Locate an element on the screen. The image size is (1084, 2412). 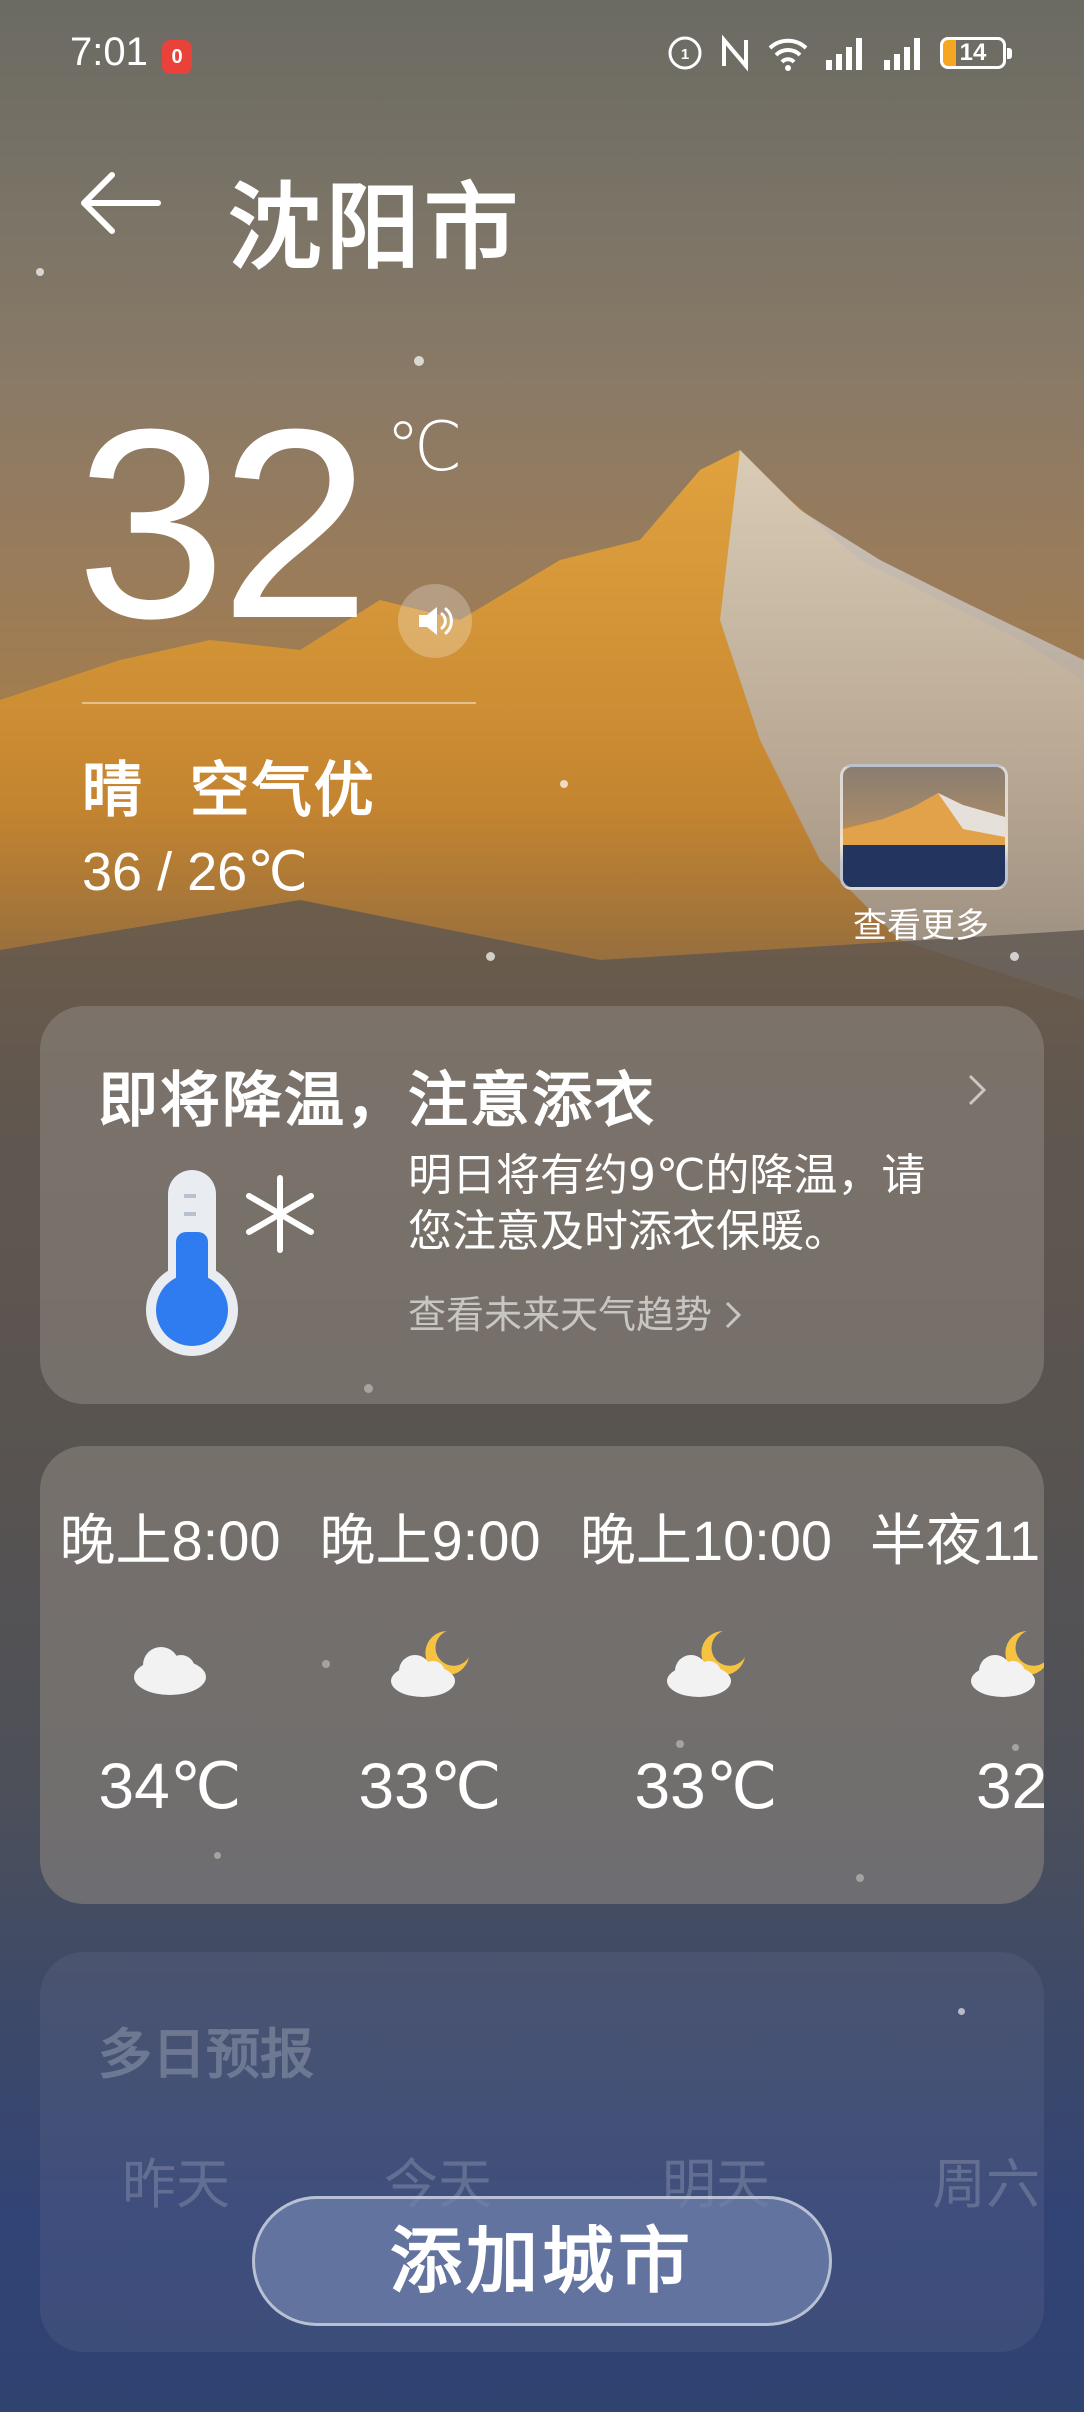
background-thumbnail is located at coordinates (924, 827).